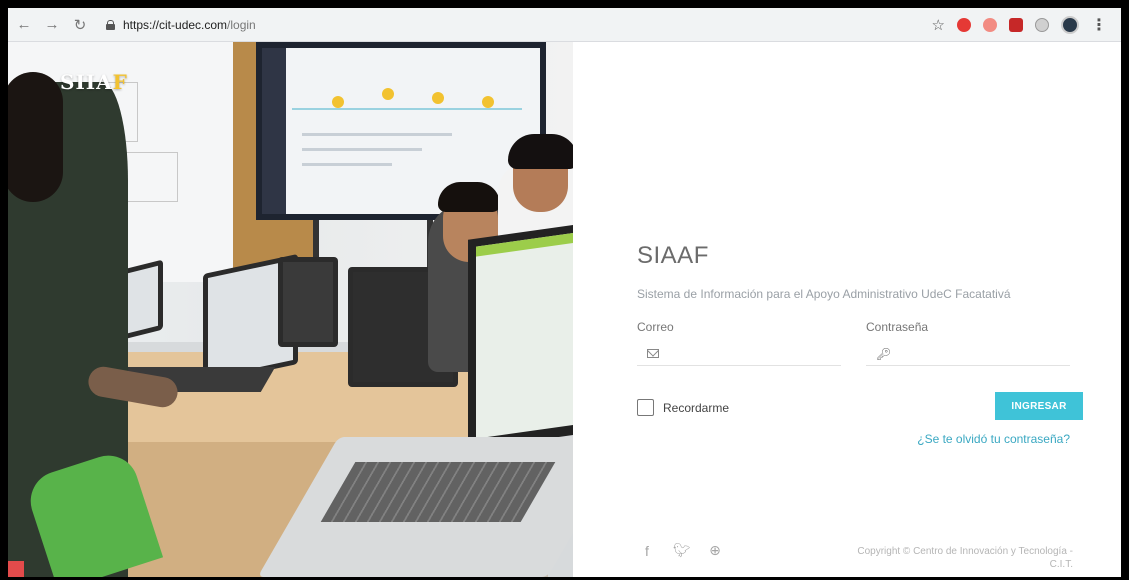 This screenshot has height=580, width=1129. I want to click on key-icon: 🔑︎, so click(884, 353).